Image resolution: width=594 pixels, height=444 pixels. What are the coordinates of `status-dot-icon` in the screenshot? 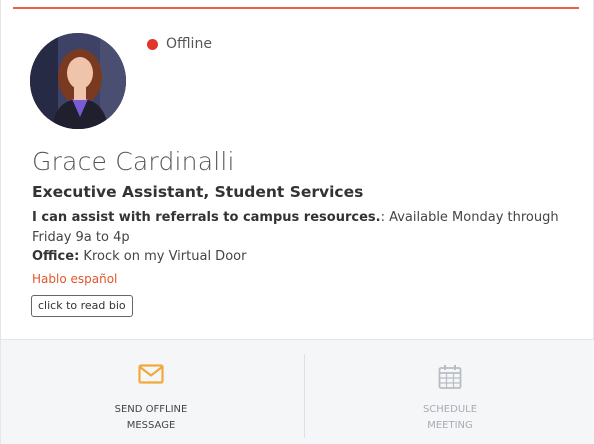 It's located at (152, 44).